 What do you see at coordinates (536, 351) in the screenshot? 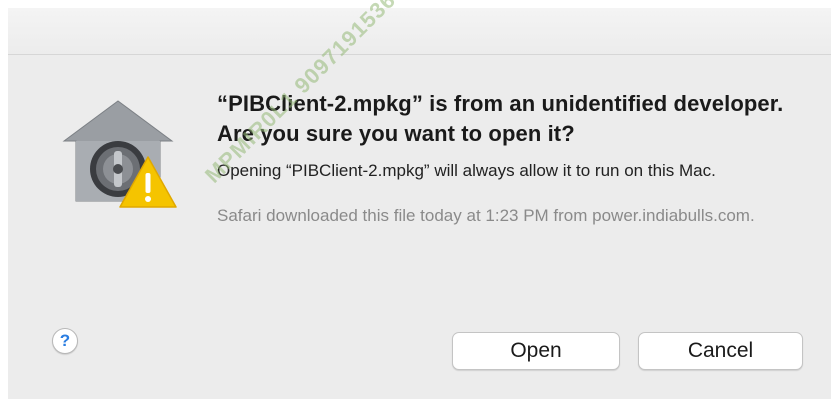
I see `open-button: Open` at bounding box center [536, 351].